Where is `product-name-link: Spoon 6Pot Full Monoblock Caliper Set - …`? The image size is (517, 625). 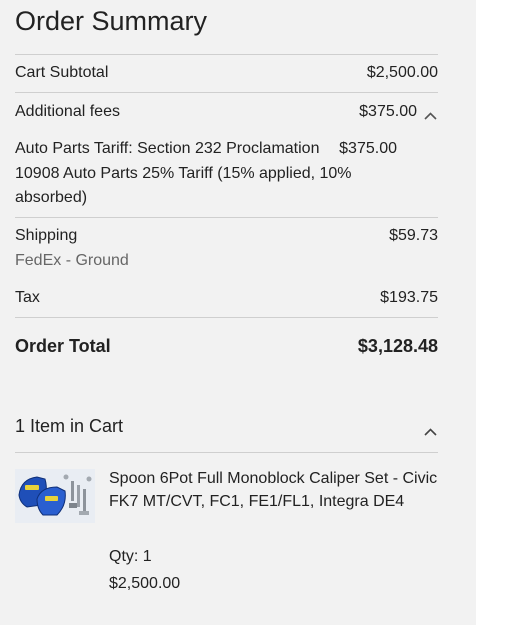
product-name-link: Spoon 6Pot Full Monoblock Caliper Set - … is located at coordinates (274, 490).